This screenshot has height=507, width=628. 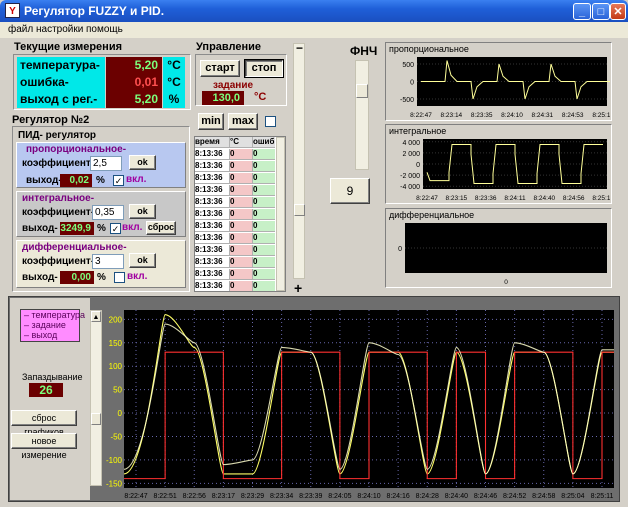 What do you see at coordinates (542, 115) in the screenshot?
I see `x-tick-label: 8:24:31` at bounding box center [542, 115].